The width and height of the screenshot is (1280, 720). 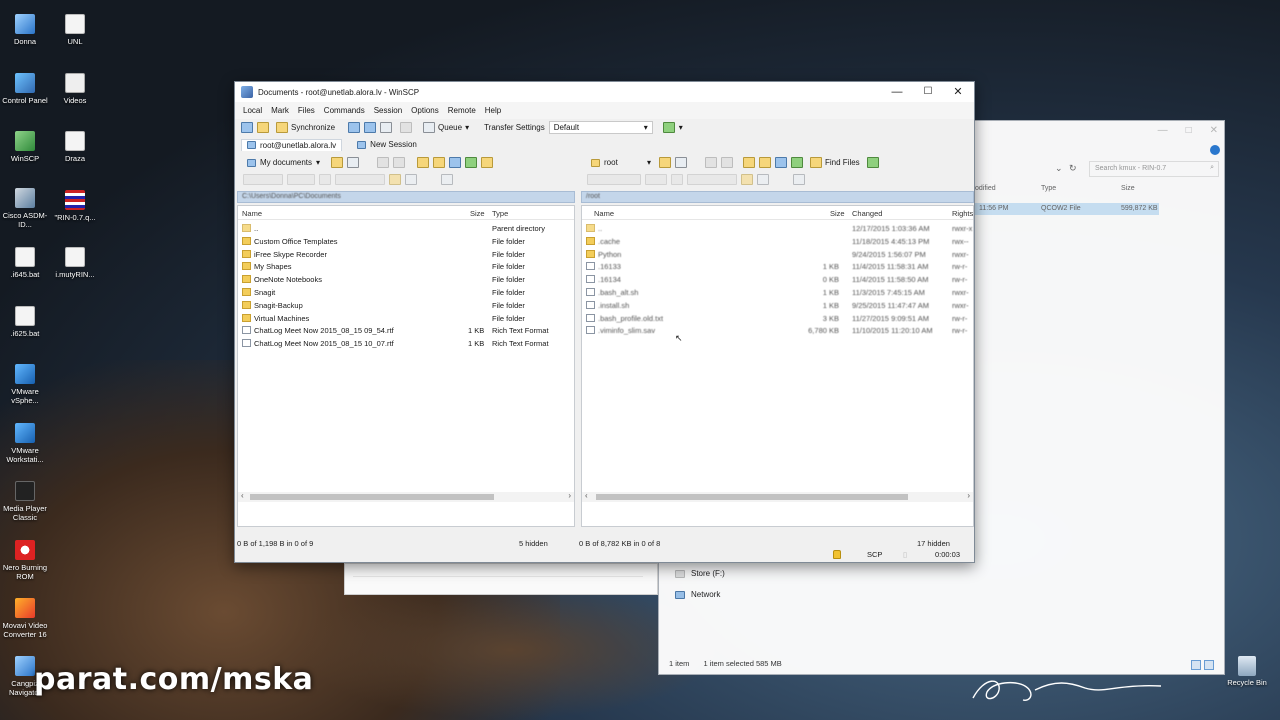 I want to click on column-name: Name, so click(x=604, y=213).